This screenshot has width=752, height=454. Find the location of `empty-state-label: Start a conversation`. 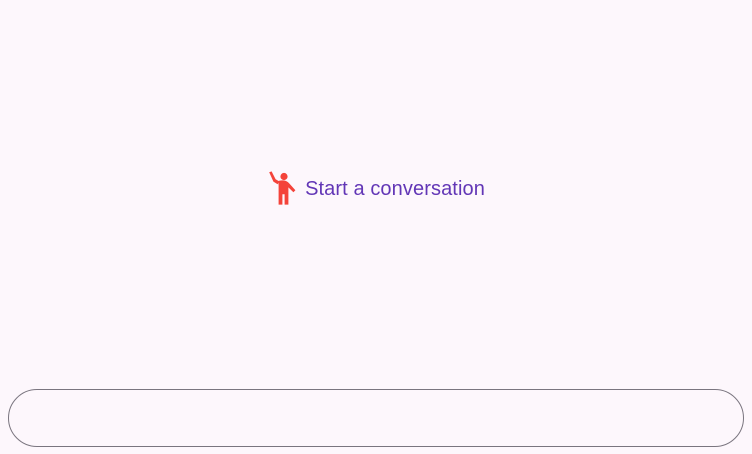

empty-state-label: Start a conversation is located at coordinates (395, 188).